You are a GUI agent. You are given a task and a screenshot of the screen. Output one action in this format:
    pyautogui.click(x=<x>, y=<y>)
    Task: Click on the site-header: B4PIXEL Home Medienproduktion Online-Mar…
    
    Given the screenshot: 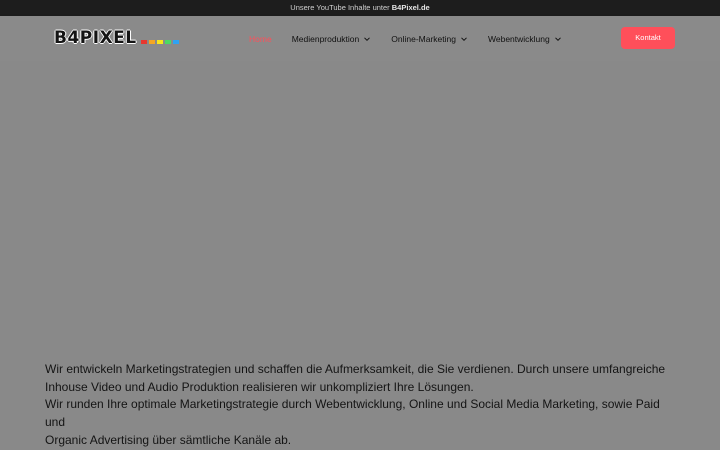 What is the action you would take?
    pyautogui.click(x=360, y=38)
    